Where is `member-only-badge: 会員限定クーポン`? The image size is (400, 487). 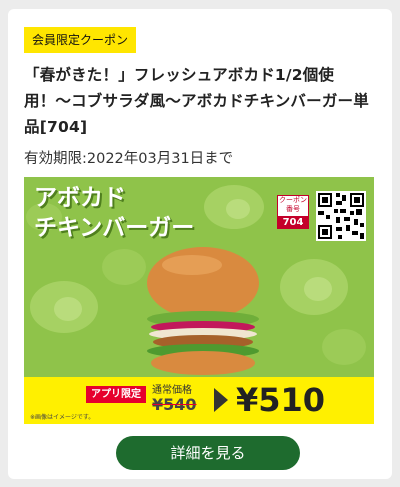 member-only-badge: 会員限定クーポン is located at coordinates (80, 40).